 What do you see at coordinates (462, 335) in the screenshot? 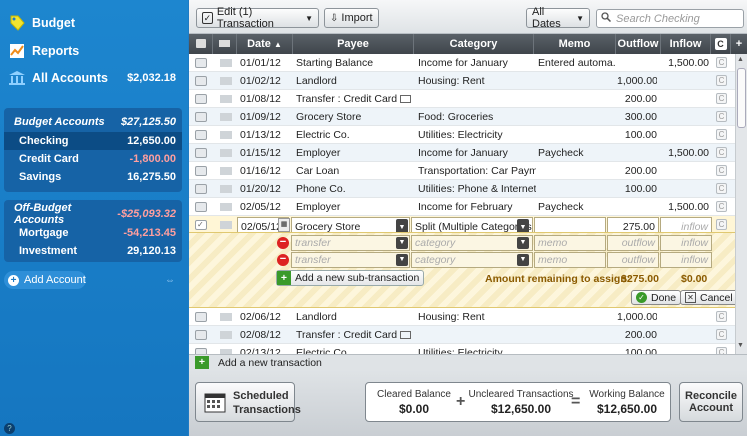
I see `table-row: 02/08/12 Transfer : Credit Card 200.00 C` at bounding box center [462, 335].